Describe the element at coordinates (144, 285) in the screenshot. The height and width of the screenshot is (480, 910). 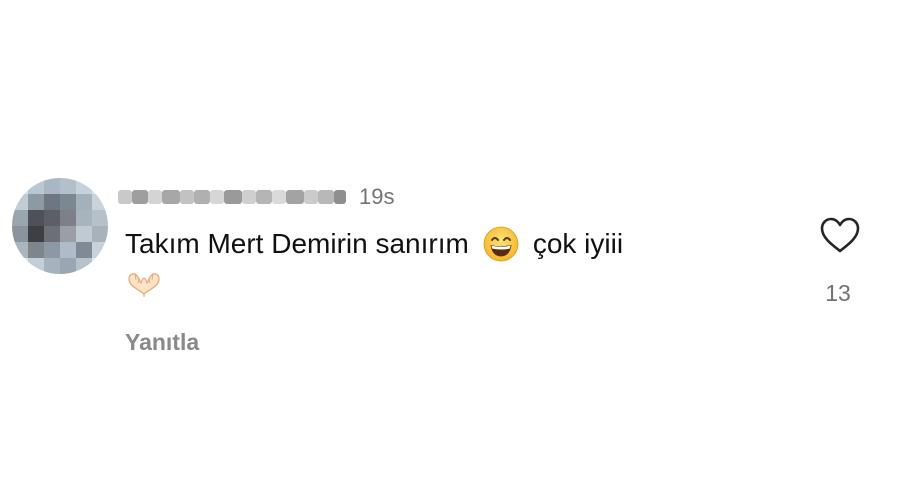
I see `heart-hands-emoji-icon` at that location.